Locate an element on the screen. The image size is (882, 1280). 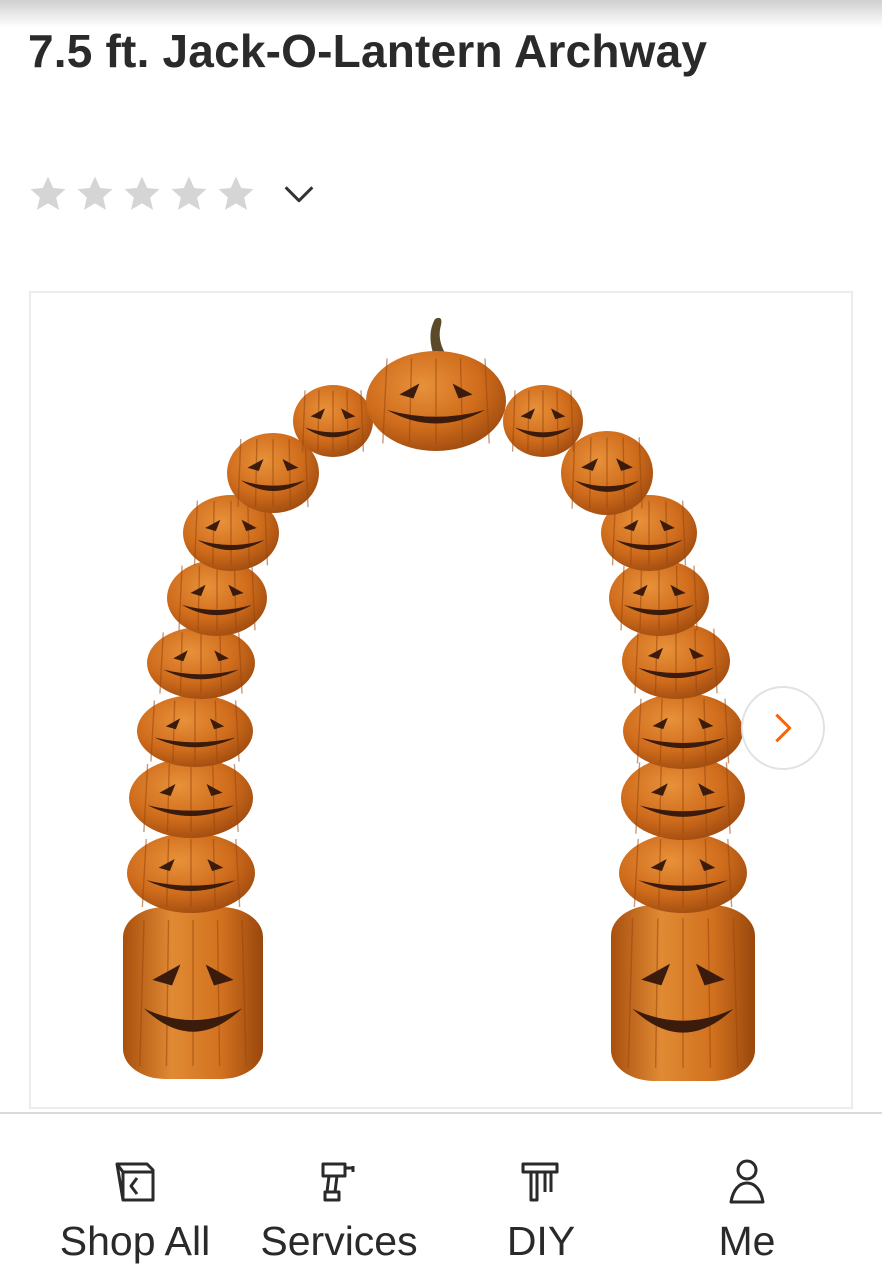
nav-me: Me is located at coordinates (747, 1197).